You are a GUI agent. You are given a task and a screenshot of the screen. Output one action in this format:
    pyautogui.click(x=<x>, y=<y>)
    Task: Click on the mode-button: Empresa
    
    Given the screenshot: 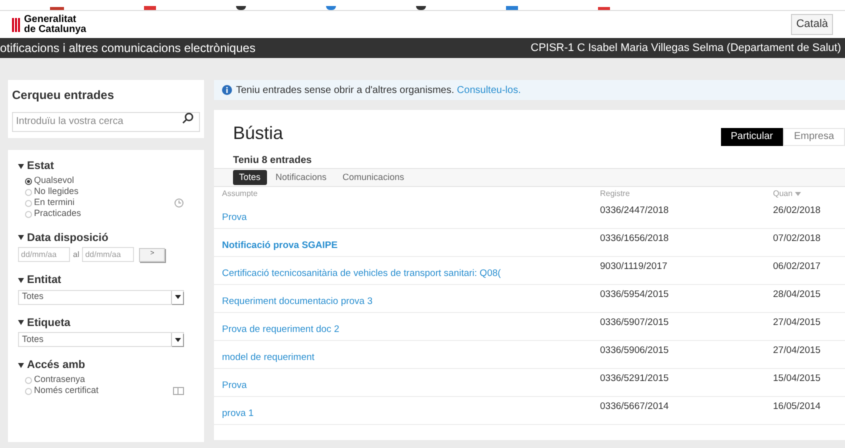 What is the action you would take?
    pyautogui.click(x=813, y=137)
    